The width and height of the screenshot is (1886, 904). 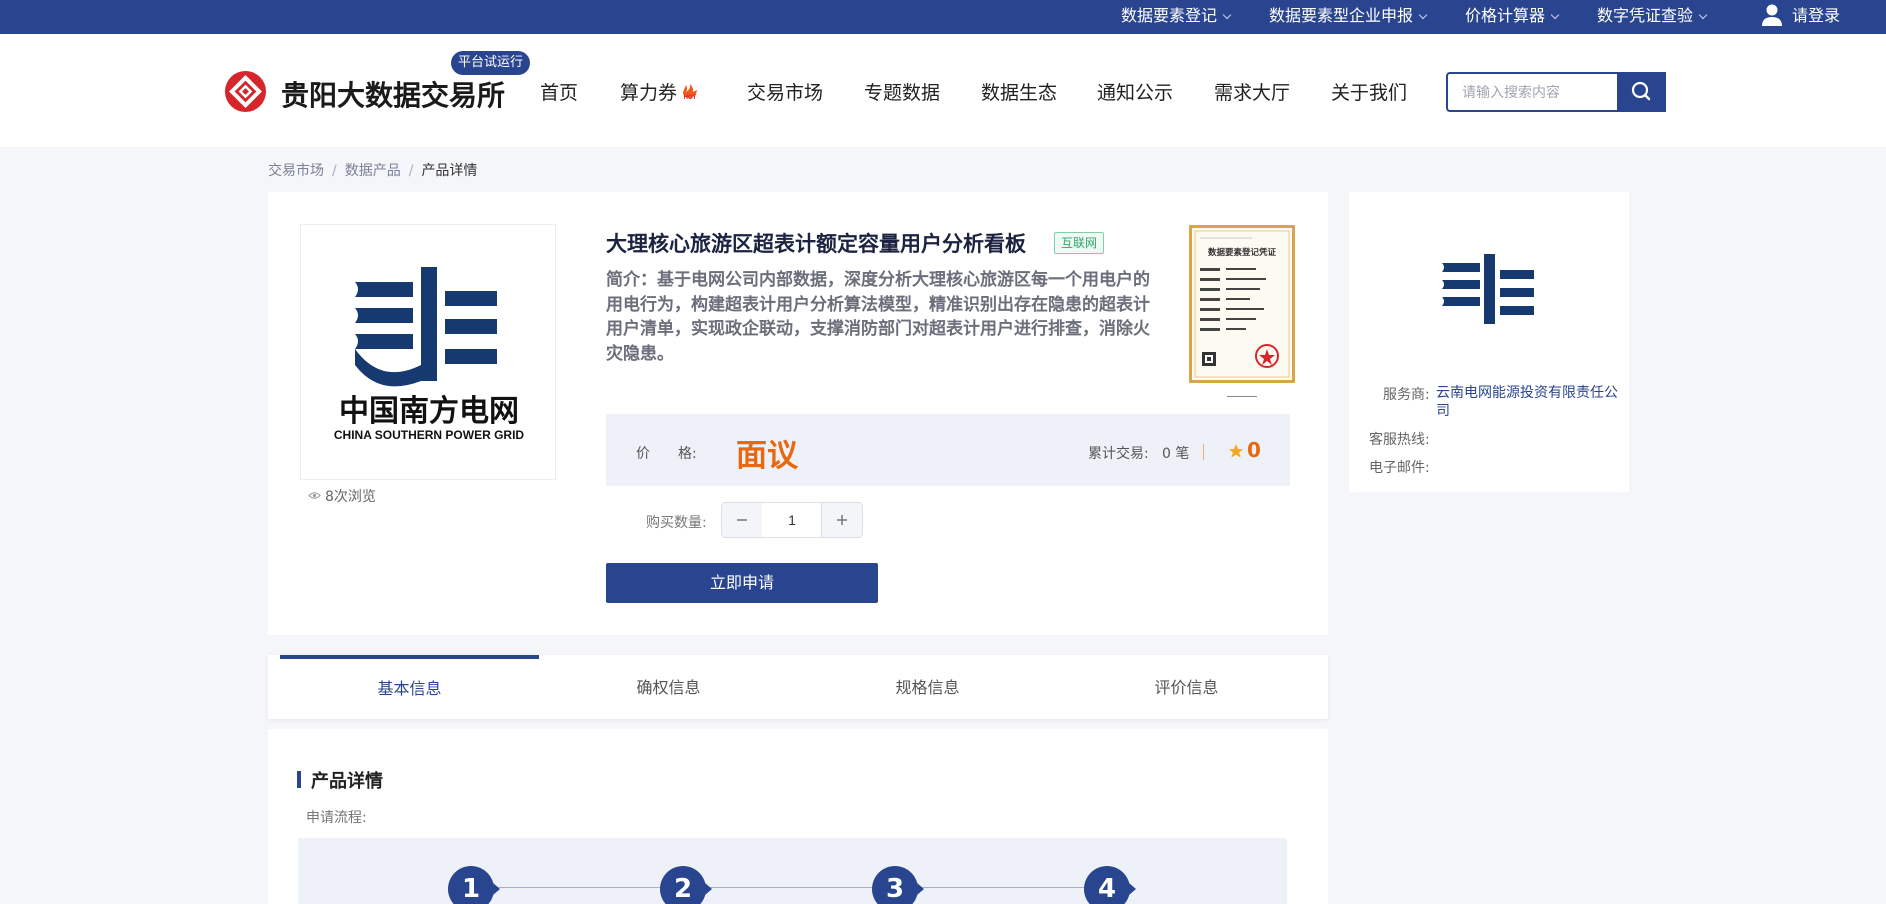 What do you see at coordinates (902, 91) in the screenshot?
I see `nav-topic-data: 专题数据` at bounding box center [902, 91].